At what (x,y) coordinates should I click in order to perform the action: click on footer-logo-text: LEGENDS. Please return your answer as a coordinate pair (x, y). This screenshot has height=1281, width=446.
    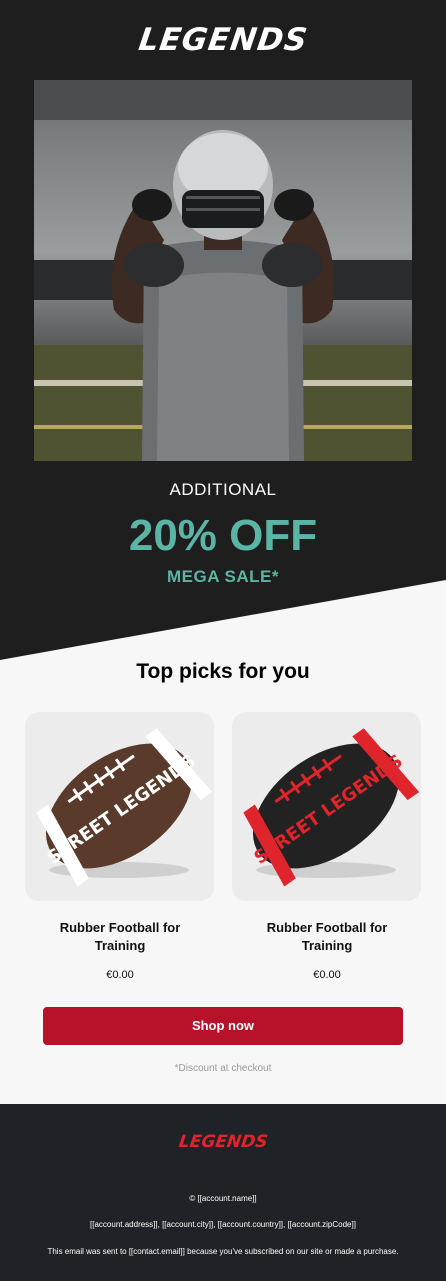
    Looking at the image, I should click on (223, 1142).